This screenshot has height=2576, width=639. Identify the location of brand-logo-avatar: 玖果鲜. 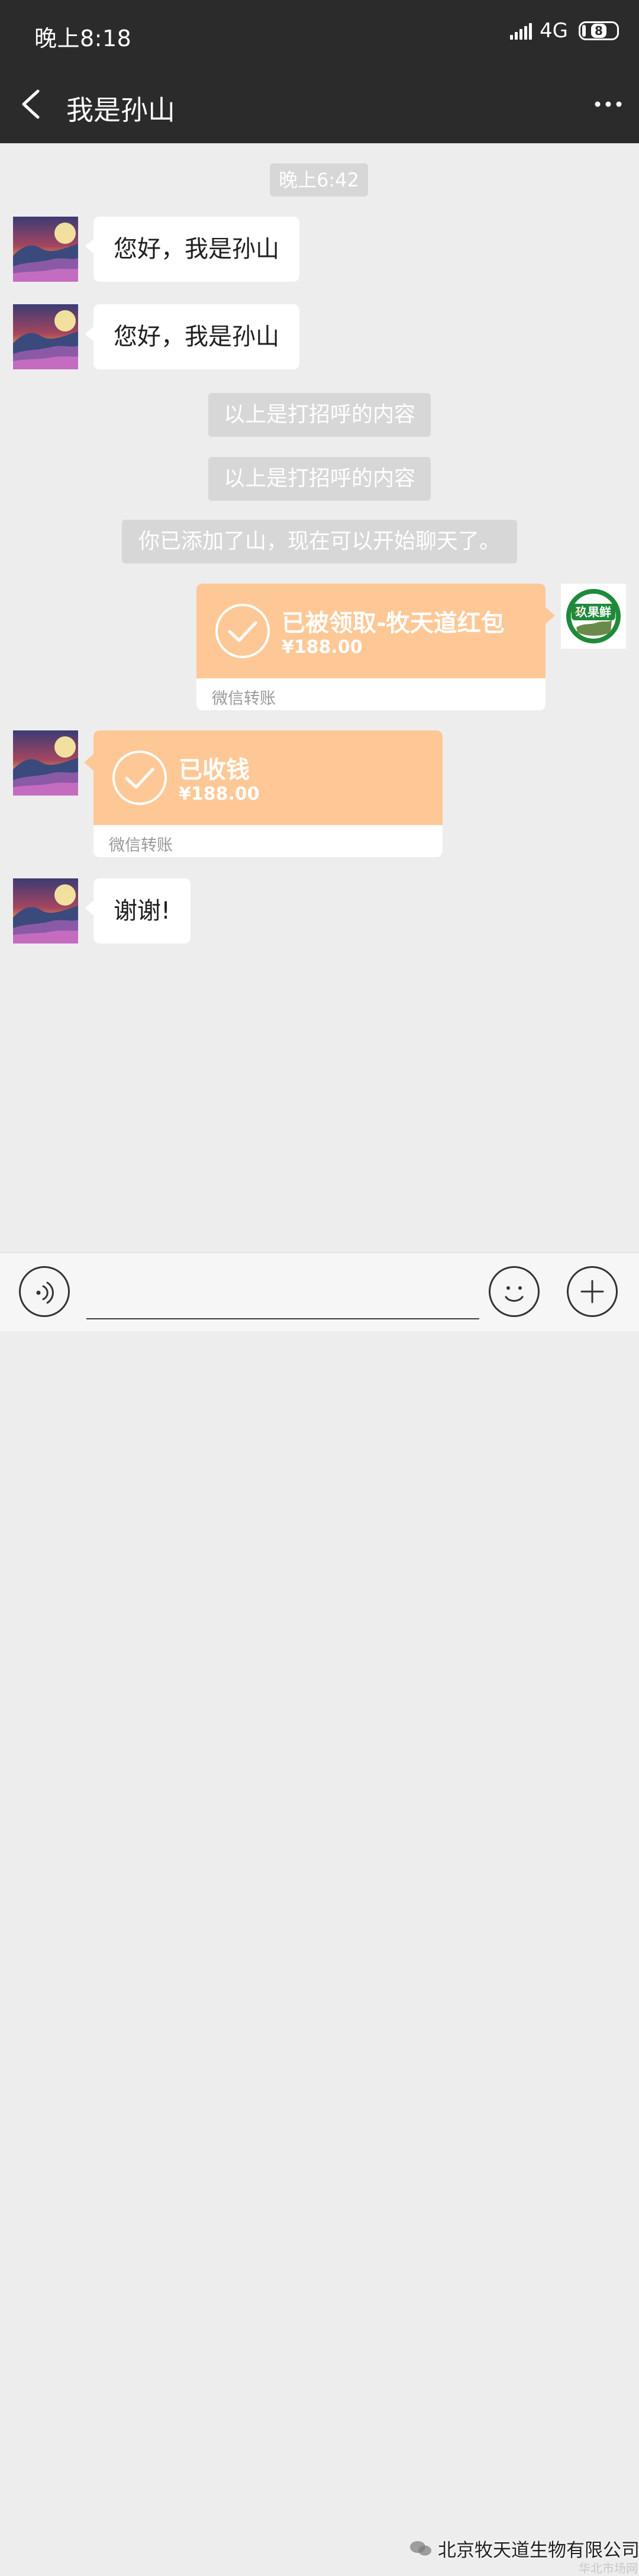
(593, 616).